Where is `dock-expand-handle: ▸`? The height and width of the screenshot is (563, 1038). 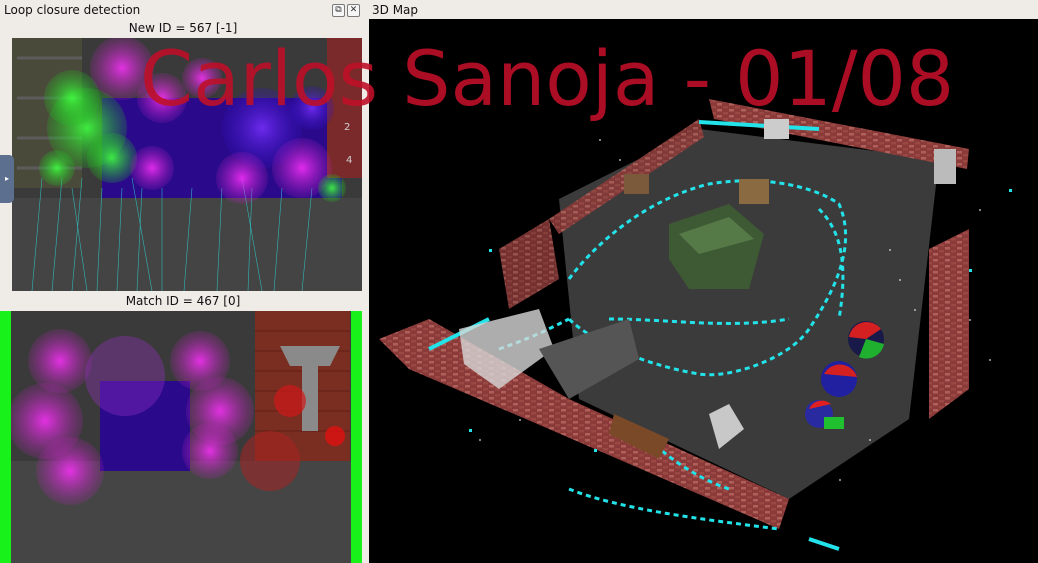
dock-expand-handle: ▸ is located at coordinates (7, 179).